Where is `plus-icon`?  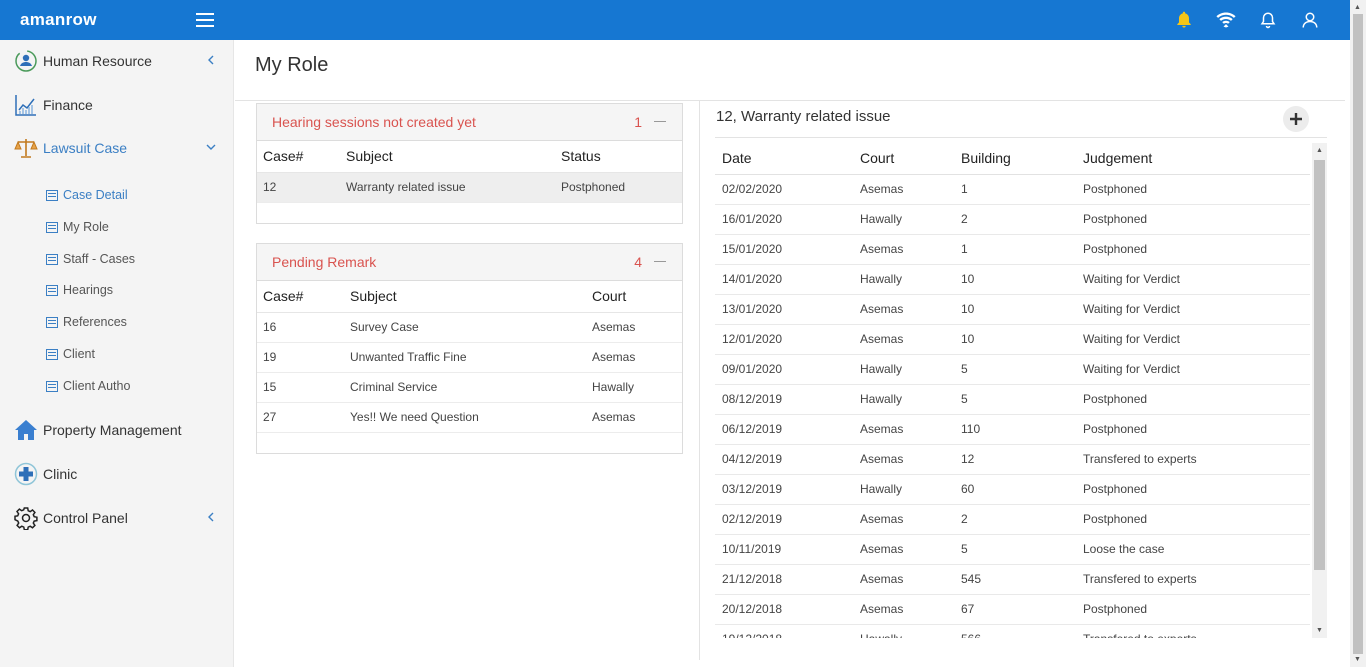
plus-icon is located at coordinates (1296, 119).